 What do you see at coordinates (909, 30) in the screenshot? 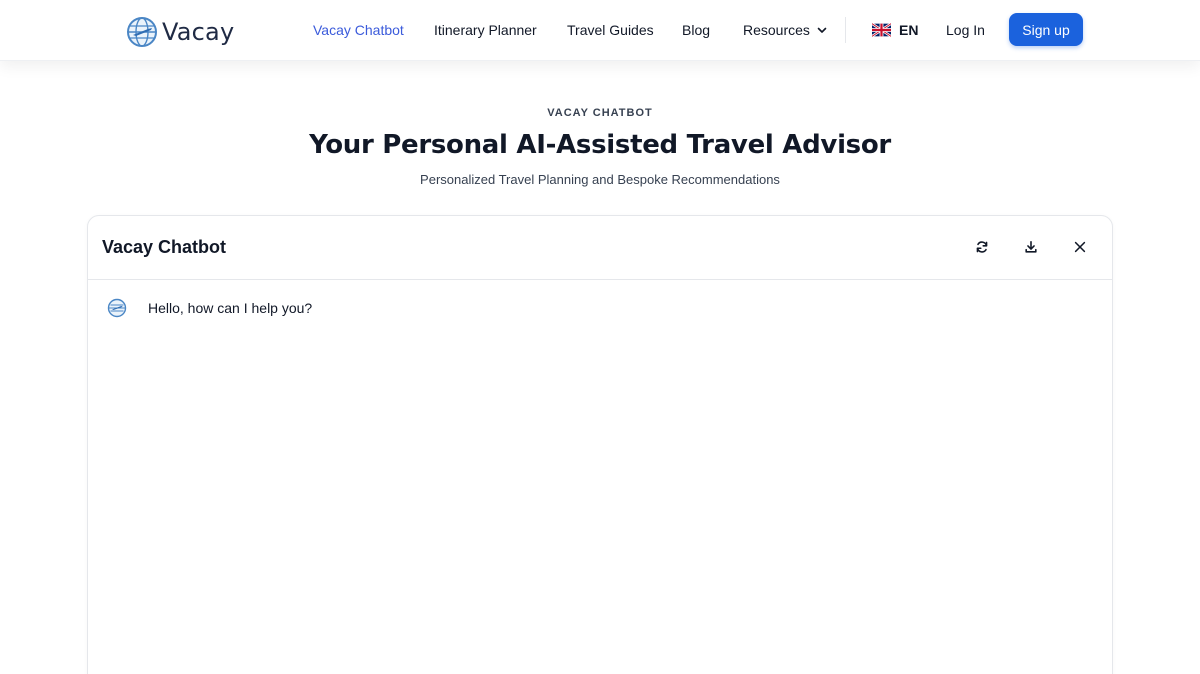
I see `language-code: EN` at bounding box center [909, 30].